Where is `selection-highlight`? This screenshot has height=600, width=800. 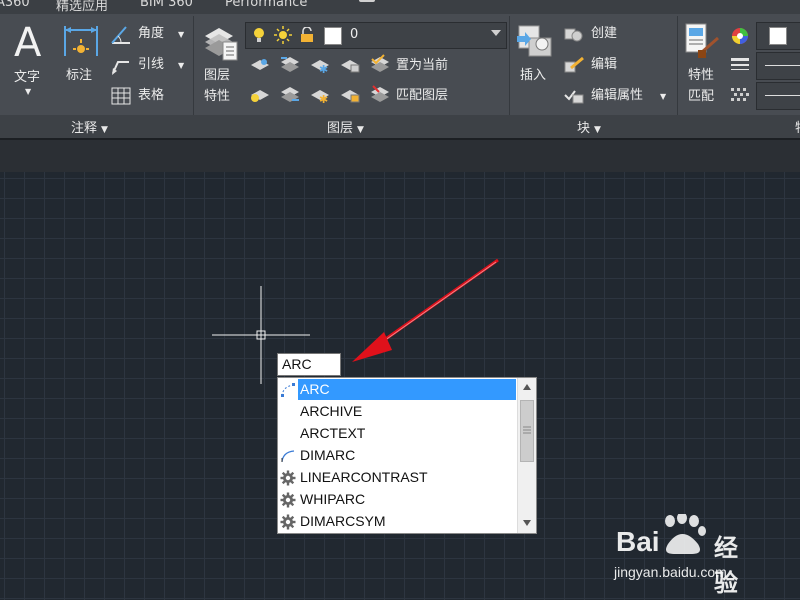
selection-highlight is located at coordinates (407, 389).